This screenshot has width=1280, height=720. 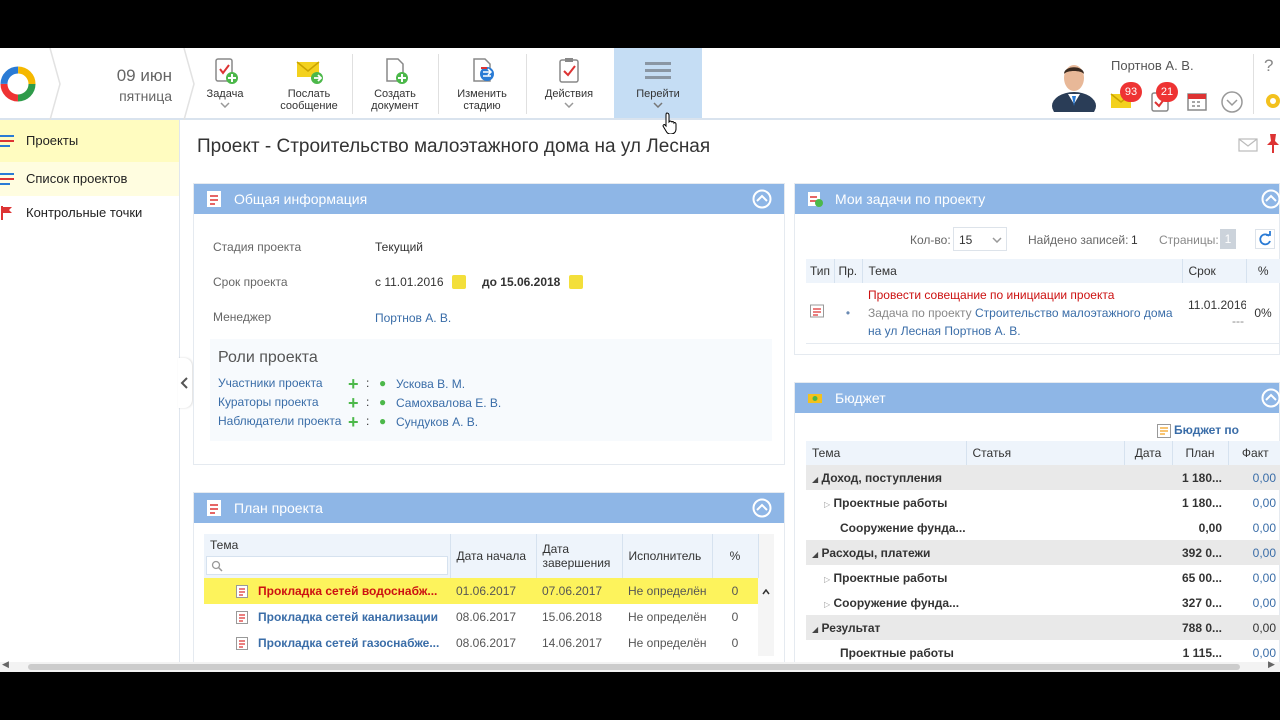 I want to click on col-budget-plan: План, so click(x=1200, y=453).